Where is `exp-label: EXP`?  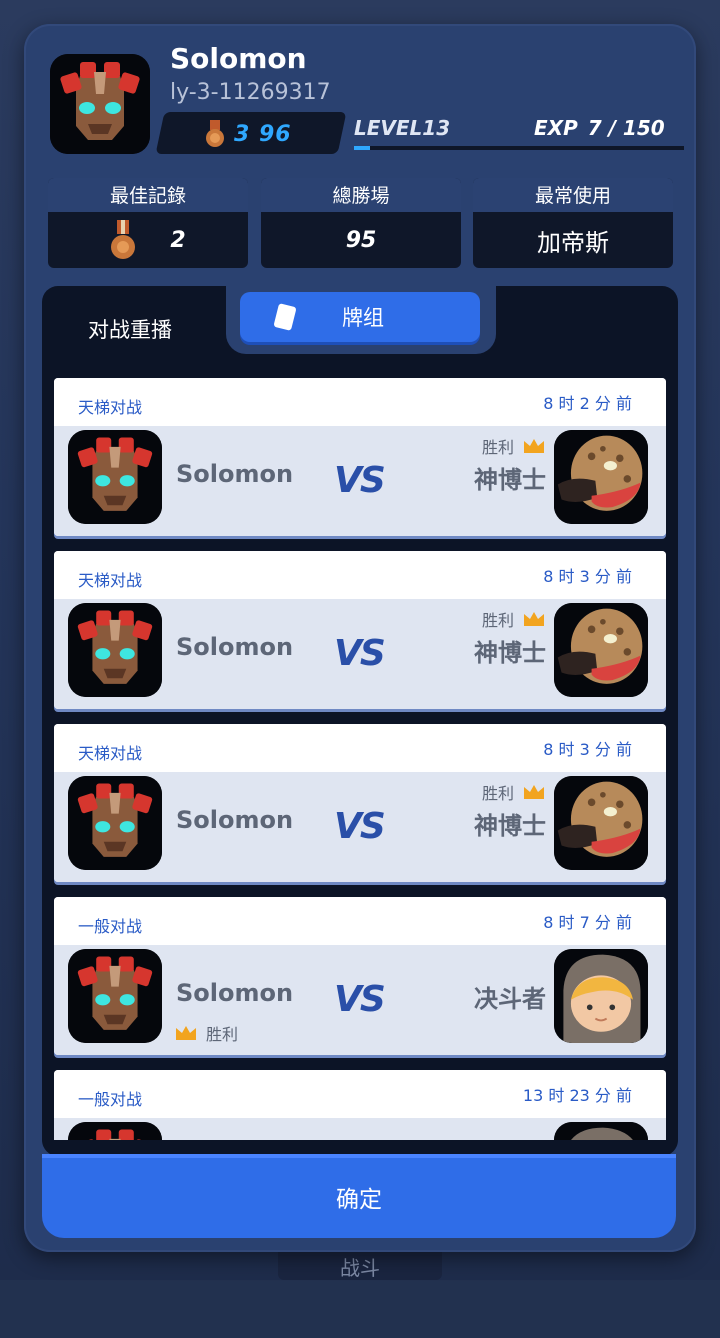 exp-label: EXP is located at coordinates (556, 128).